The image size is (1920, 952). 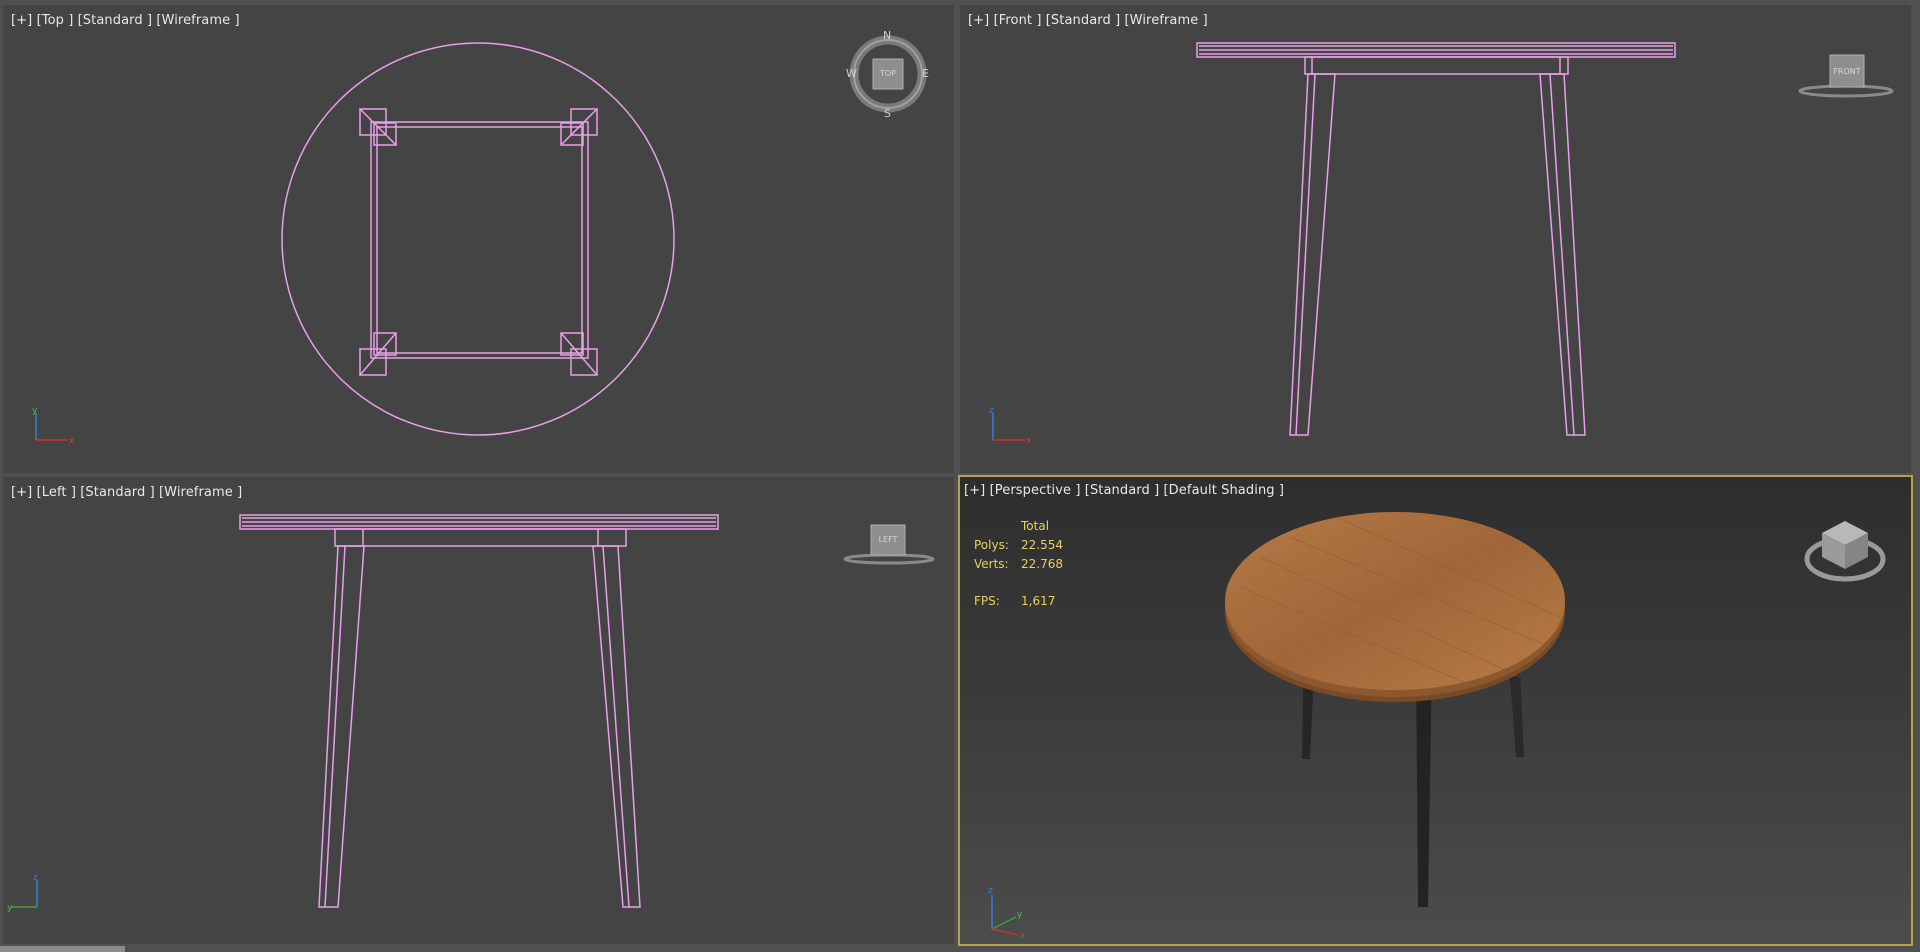 What do you see at coordinates (887, 113) in the screenshot?
I see `compass-s-label: S` at bounding box center [887, 113].